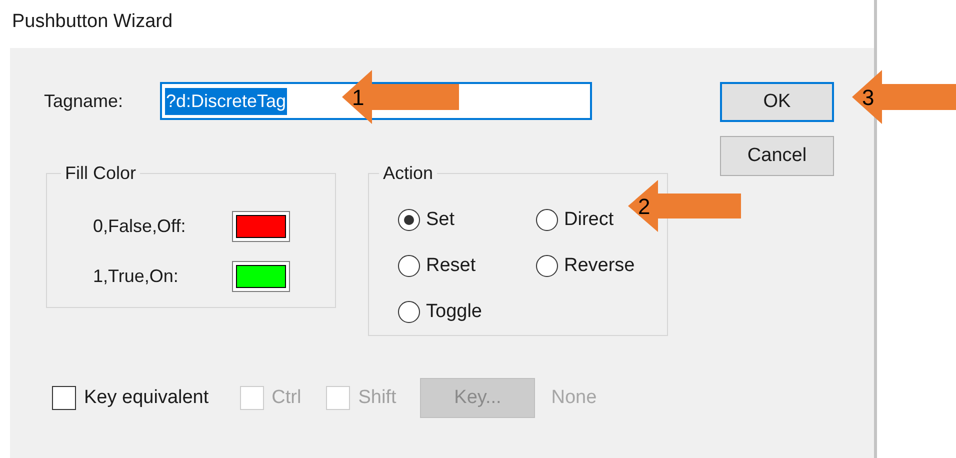 The image size is (956, 458). What do you see at coordinates (777, 156) in the screenshot?
I see `dialog-button: Cancel` at bounding box center [777, 156].